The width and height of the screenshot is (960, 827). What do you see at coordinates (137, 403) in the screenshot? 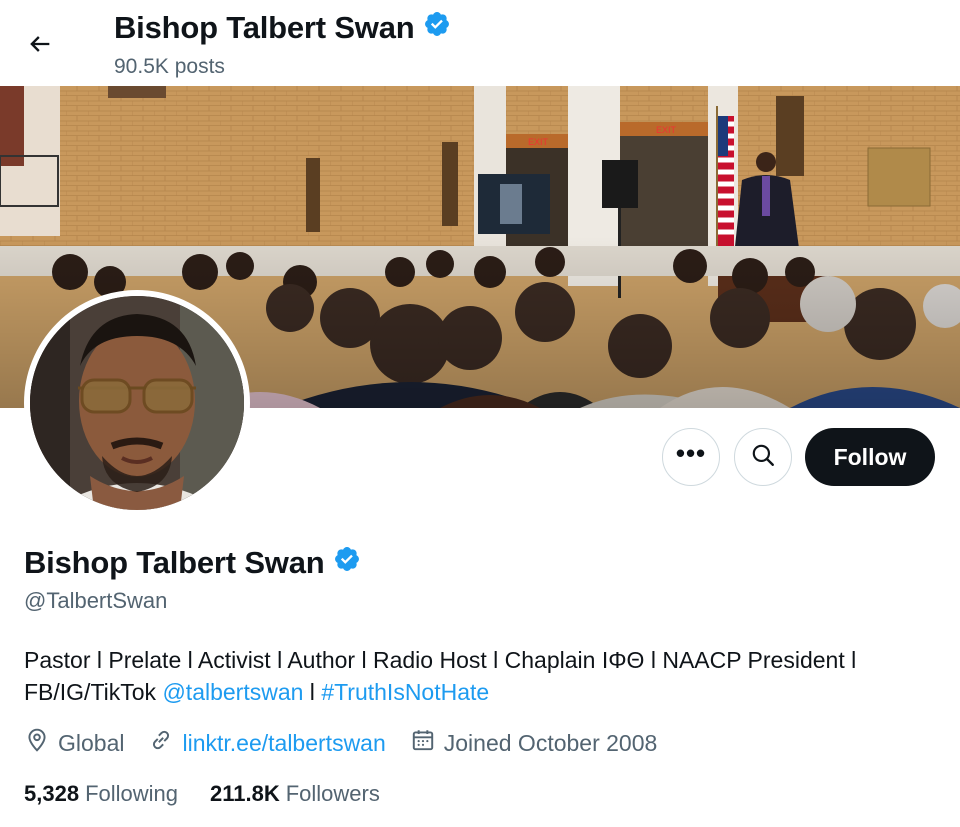
I see `avatar` at bounding box center [137, 403].